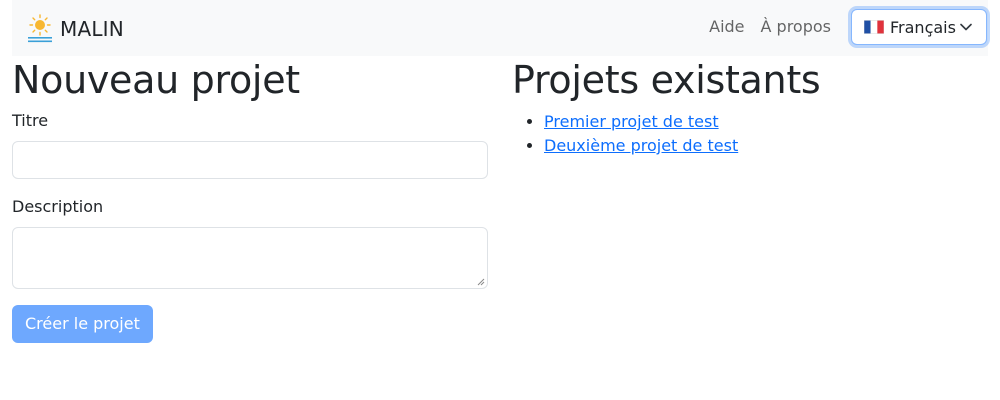 The height and width of the screenshot is (400, 1000). Describe the element at coordinates (796, 26) in the screenshot. I see `nav-link-about: À propos` at that location.